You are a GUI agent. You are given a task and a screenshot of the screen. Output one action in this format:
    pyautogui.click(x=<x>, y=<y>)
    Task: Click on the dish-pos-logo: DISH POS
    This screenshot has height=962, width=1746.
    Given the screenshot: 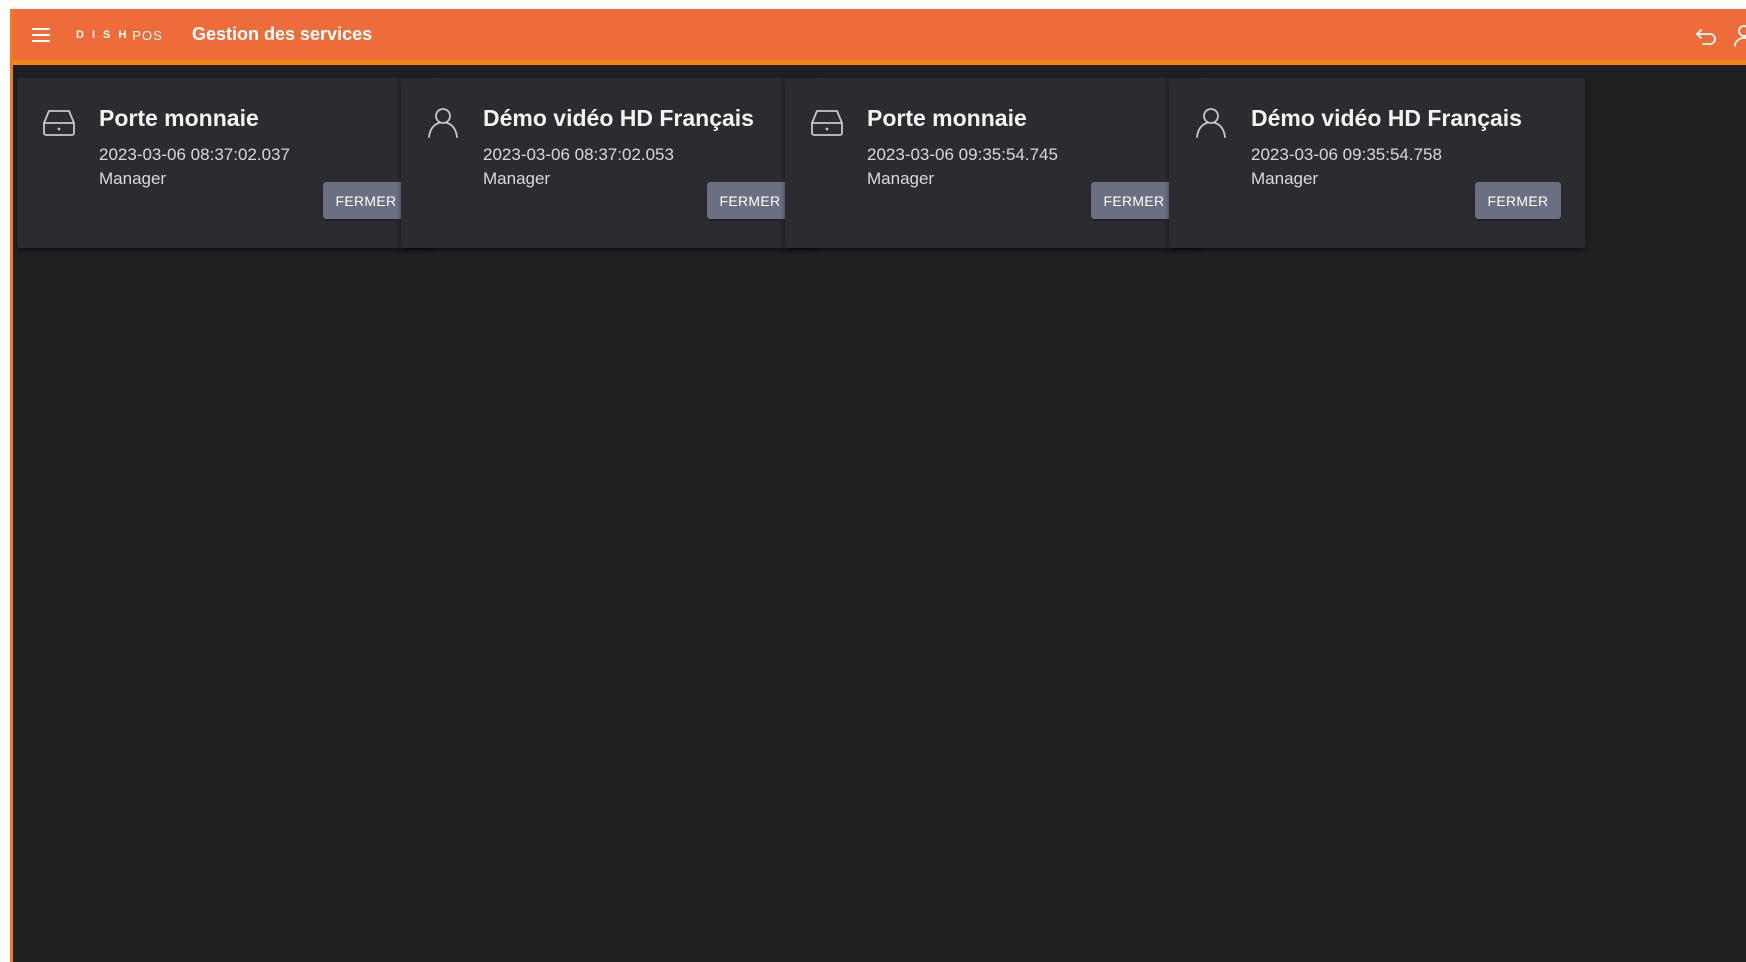 What is the action you would take?
    pyautogui.click(x=119, y=35)
    